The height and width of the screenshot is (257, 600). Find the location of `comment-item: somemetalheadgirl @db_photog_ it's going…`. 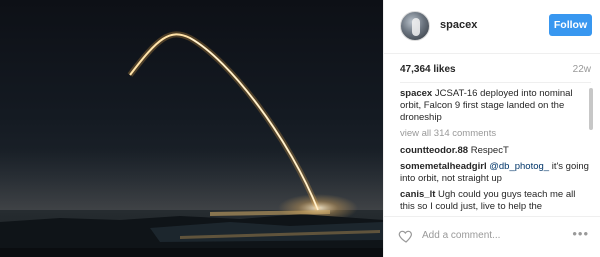

comment-item: somemetalheadgirl @db_photog_ it's going… is located at coordinates (494, 173).